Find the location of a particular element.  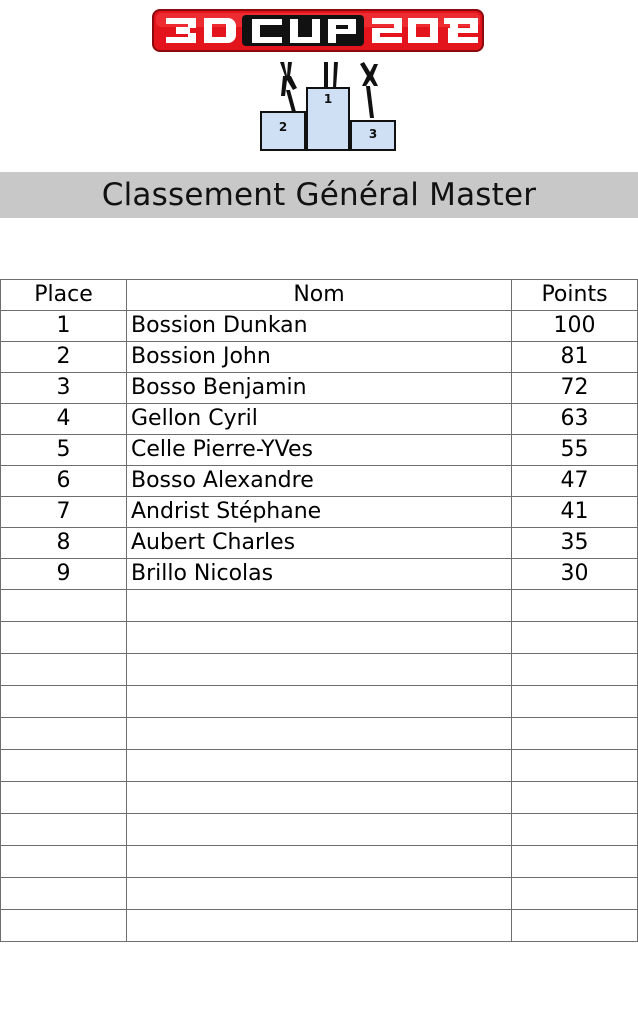

podium-label-2: 2 is located at coordinates (283, 127).